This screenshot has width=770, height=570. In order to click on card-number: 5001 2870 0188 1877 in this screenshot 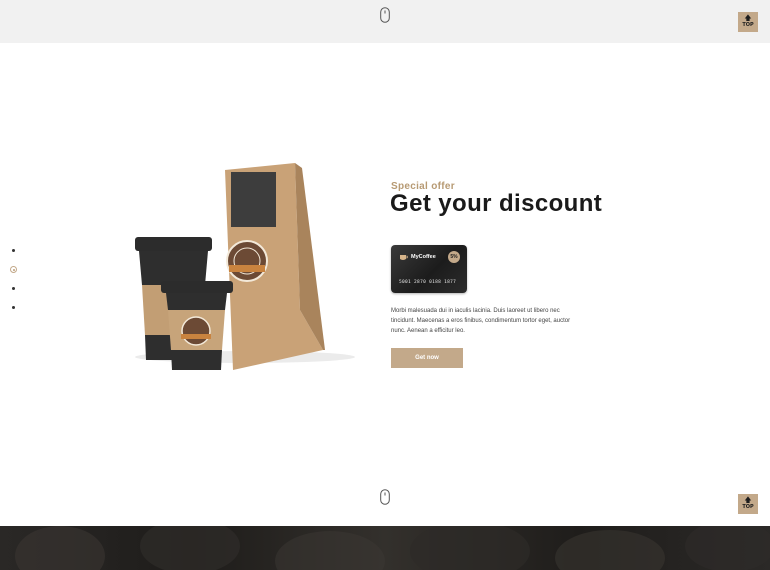, I will do `click(428, 282)`.